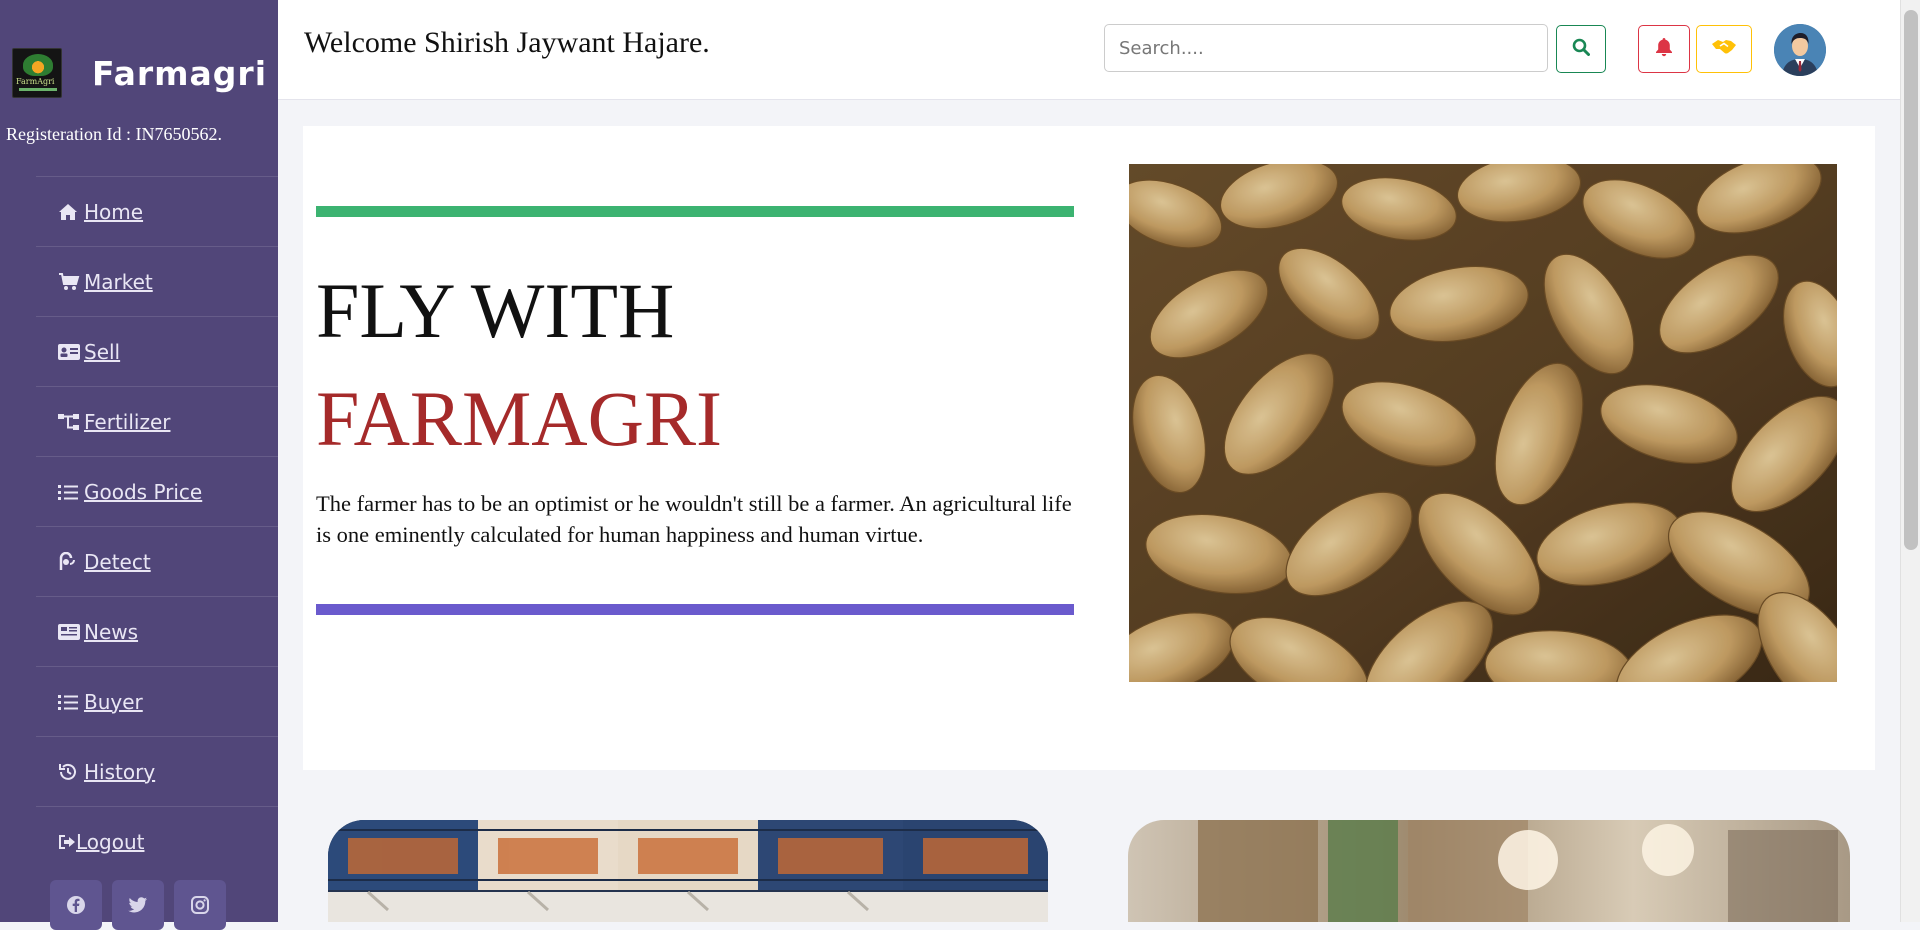 The width and height of the screenshot is (1920, 930). I want to click on warehouse-image-card, so click(1489, 871).